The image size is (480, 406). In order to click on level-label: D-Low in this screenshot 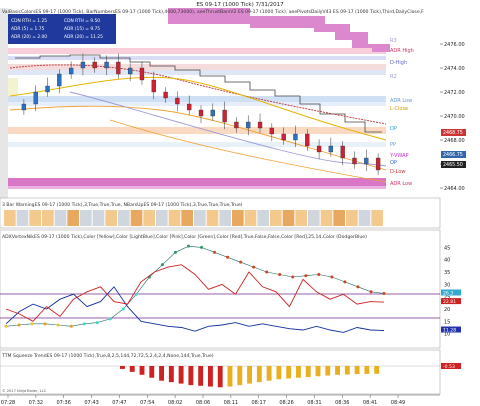, I will do `click(398, 172)`.